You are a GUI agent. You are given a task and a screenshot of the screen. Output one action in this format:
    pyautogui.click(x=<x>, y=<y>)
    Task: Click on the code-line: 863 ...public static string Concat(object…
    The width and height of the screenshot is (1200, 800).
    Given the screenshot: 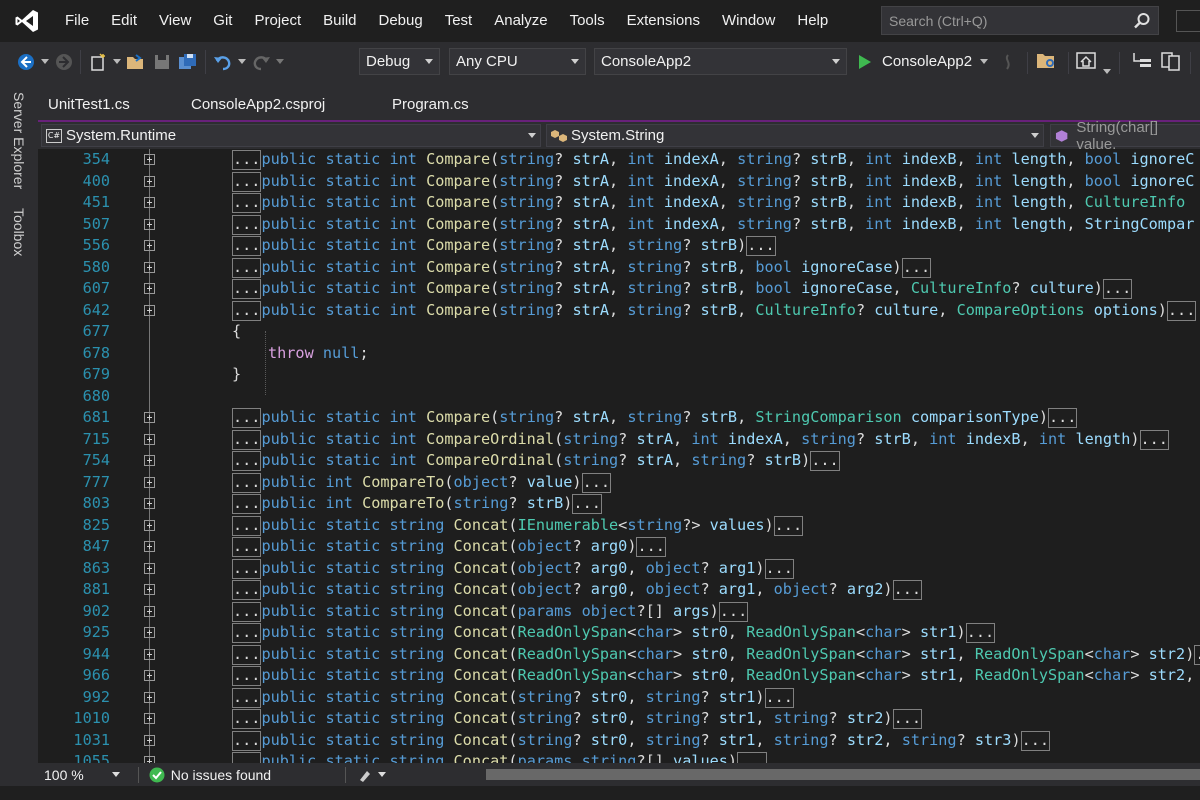 What is the action you would take?
    pyautogui.click(x=619, y=569)
    